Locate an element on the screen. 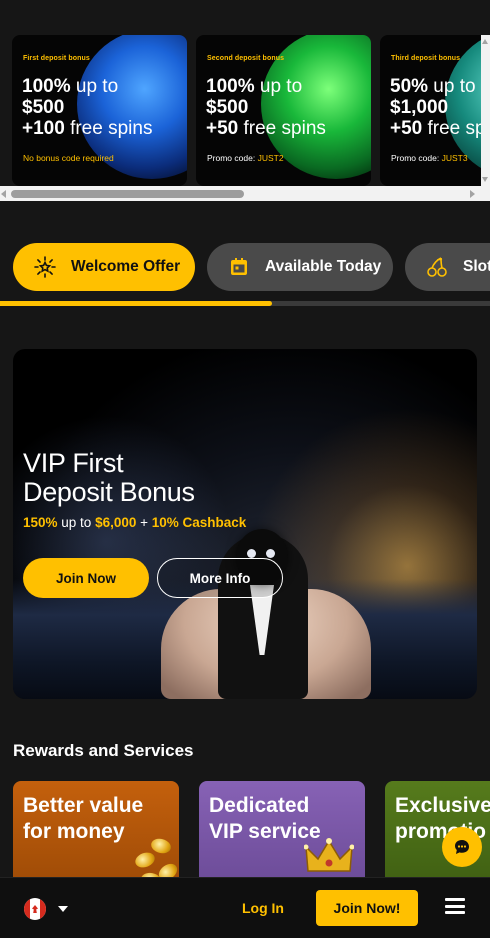 The image size is (490, 938). promo-code: JUST2 is located at coordinates (270, 158).